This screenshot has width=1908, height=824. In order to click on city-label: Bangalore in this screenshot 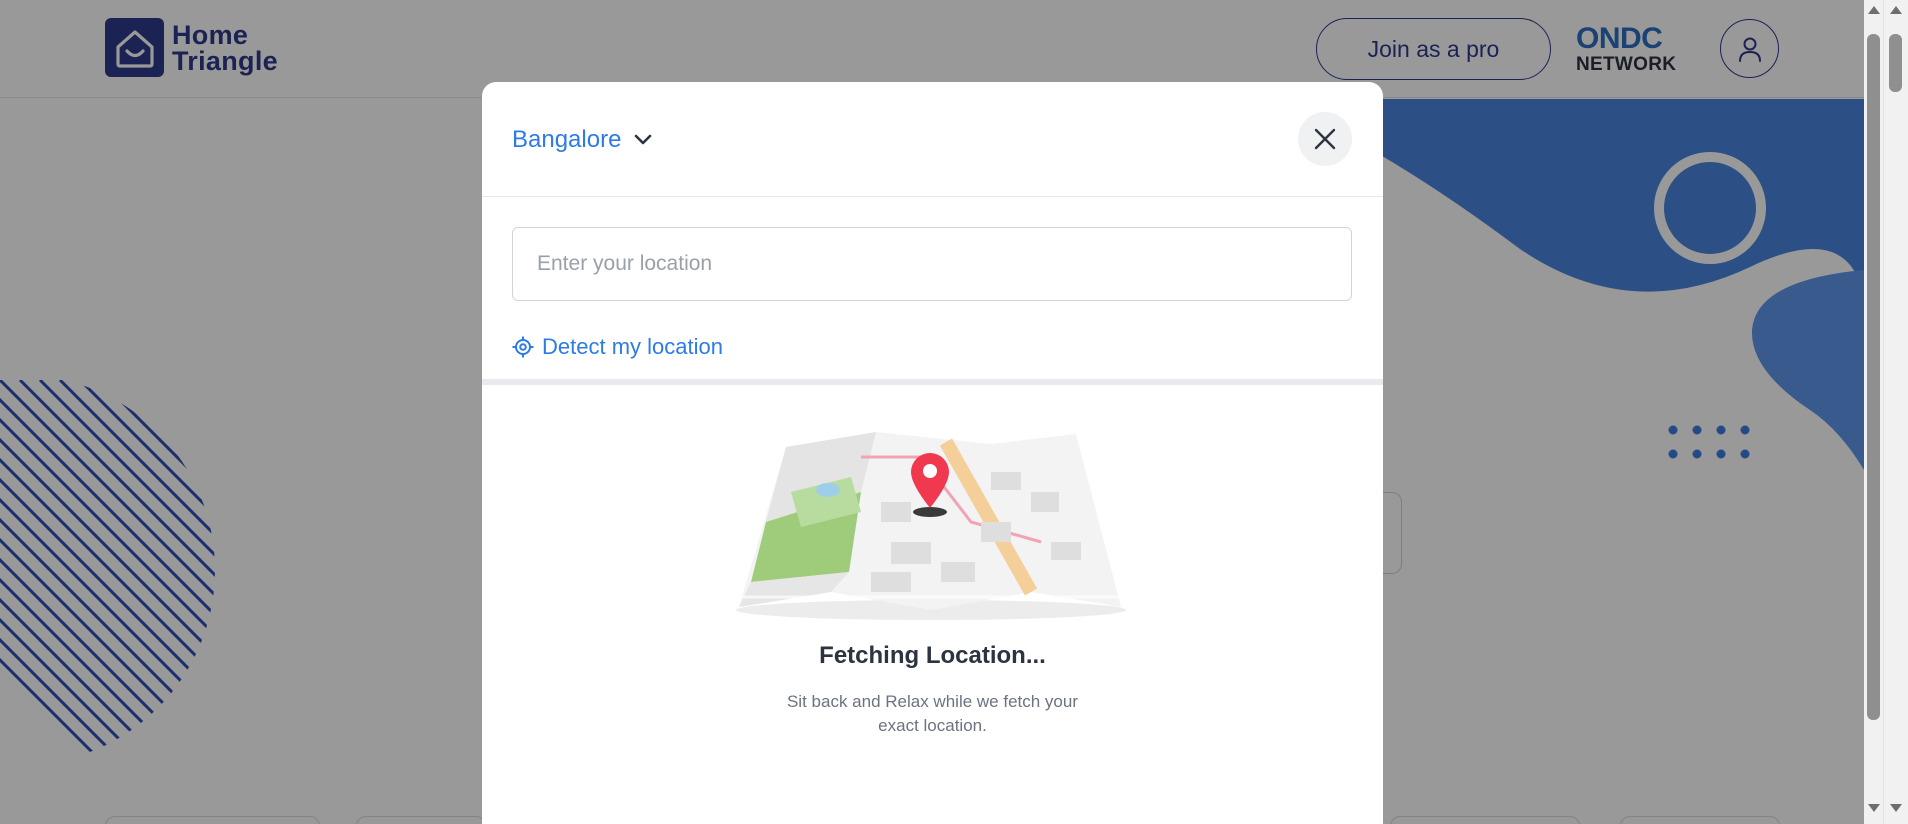, I will do `click(567, 139)`.